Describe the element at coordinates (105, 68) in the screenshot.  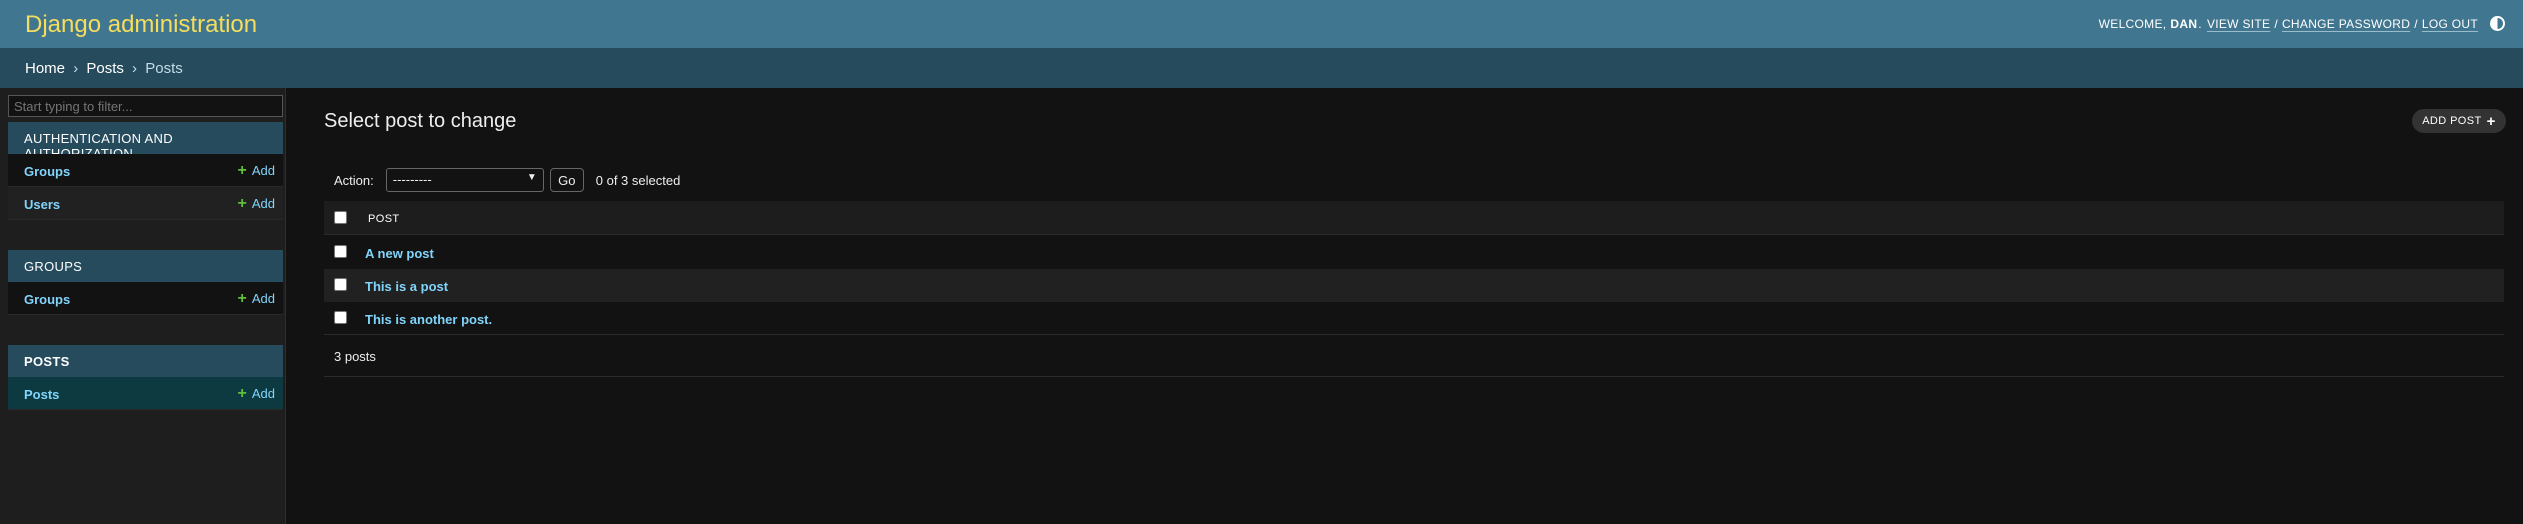
I see `breadcrumb-app: Posts` at that location.